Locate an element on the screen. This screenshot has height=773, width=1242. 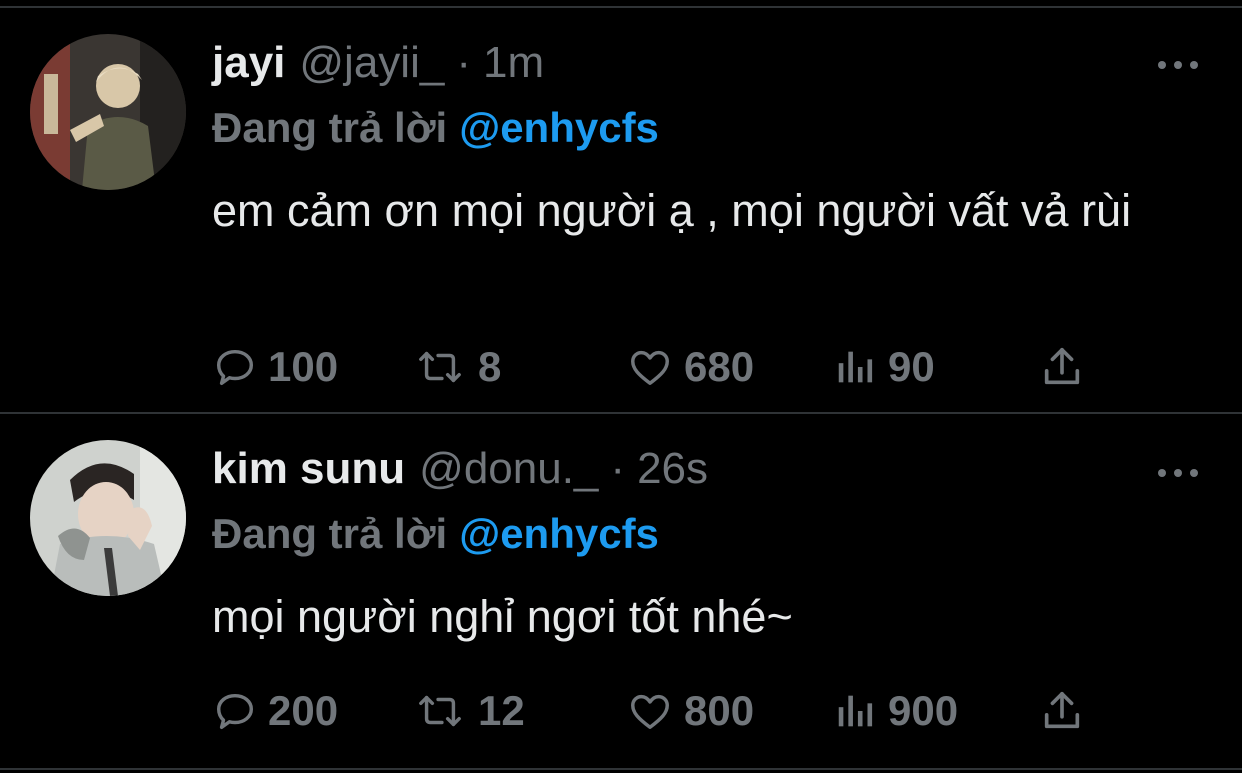
tweet-text: mọi người nghỉ ngơi tốt nhé~ is located at coordinates (502, 616).